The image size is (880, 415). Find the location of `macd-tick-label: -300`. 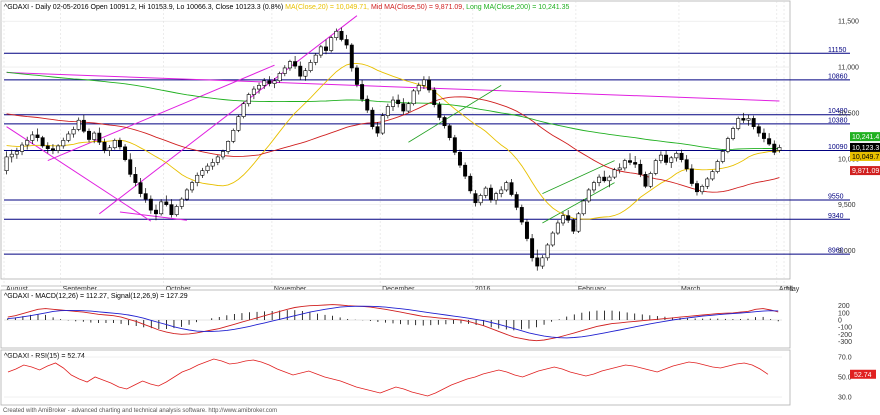

macd-tick-label: -300 is located at coordinates (845, 342).